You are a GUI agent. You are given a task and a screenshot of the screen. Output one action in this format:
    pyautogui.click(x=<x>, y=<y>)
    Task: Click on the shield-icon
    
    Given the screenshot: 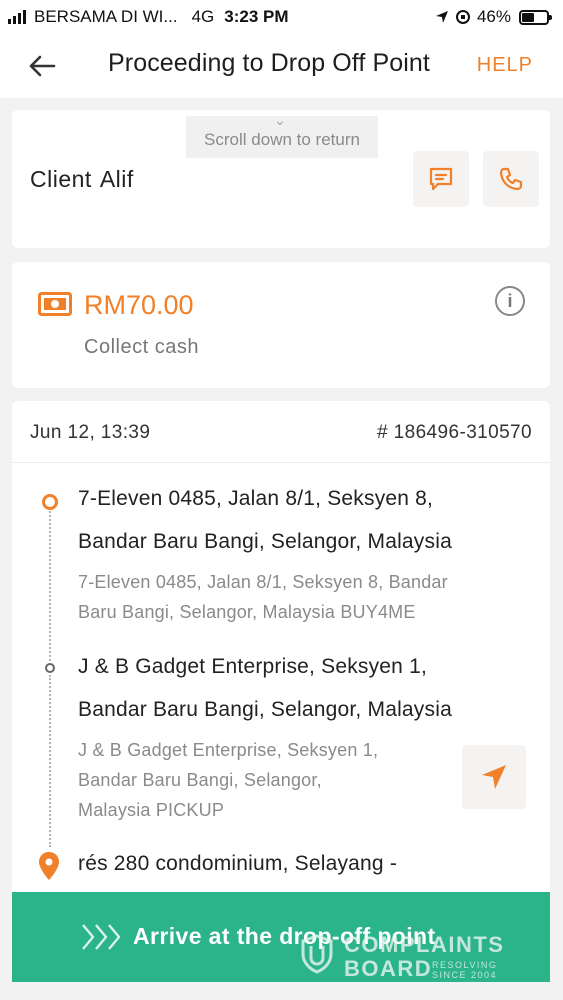 What is the action you would take?
    pyautogui.click(x=317, y=954)
    